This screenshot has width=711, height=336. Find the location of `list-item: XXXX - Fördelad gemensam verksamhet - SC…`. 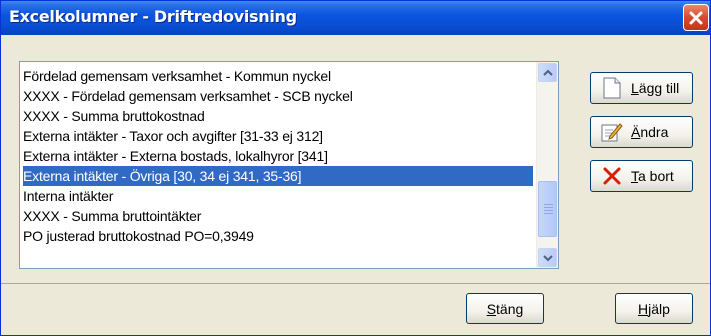

list-item: XXXX - Fördelad gemensam verksamhet - SC… is located at coordinates (278, 96).